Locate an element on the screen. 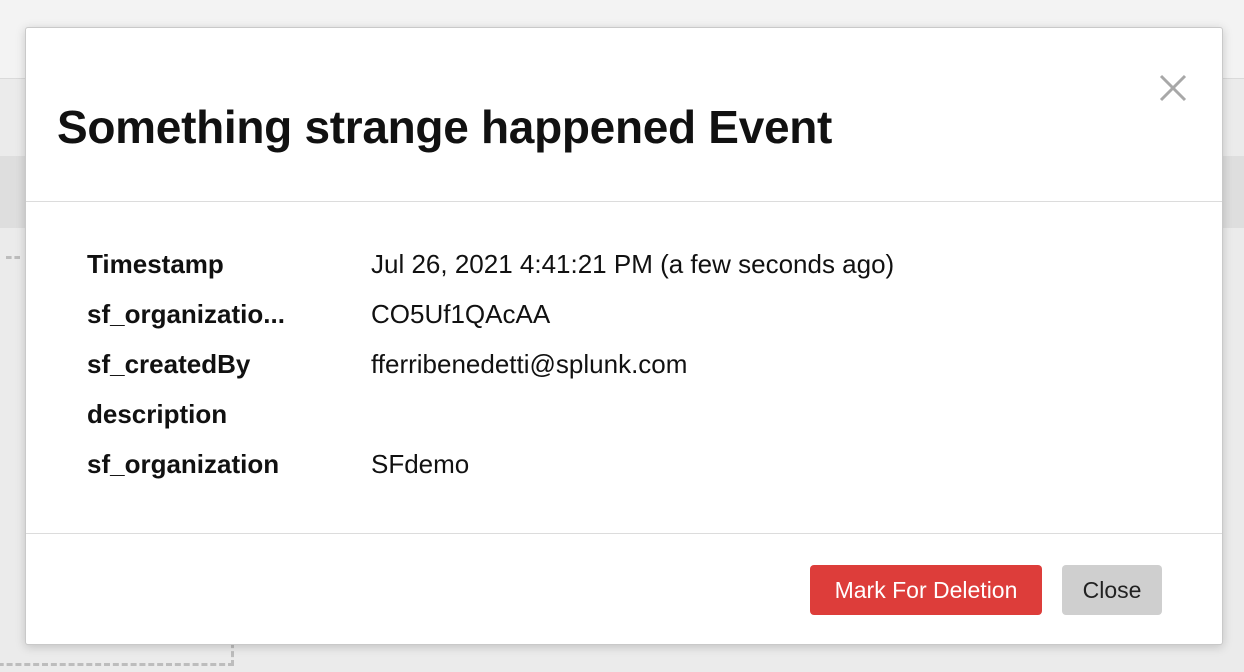 This screenshot has width=1244, height=672. field-label: sf_organization is located at coordinates (183, 464).